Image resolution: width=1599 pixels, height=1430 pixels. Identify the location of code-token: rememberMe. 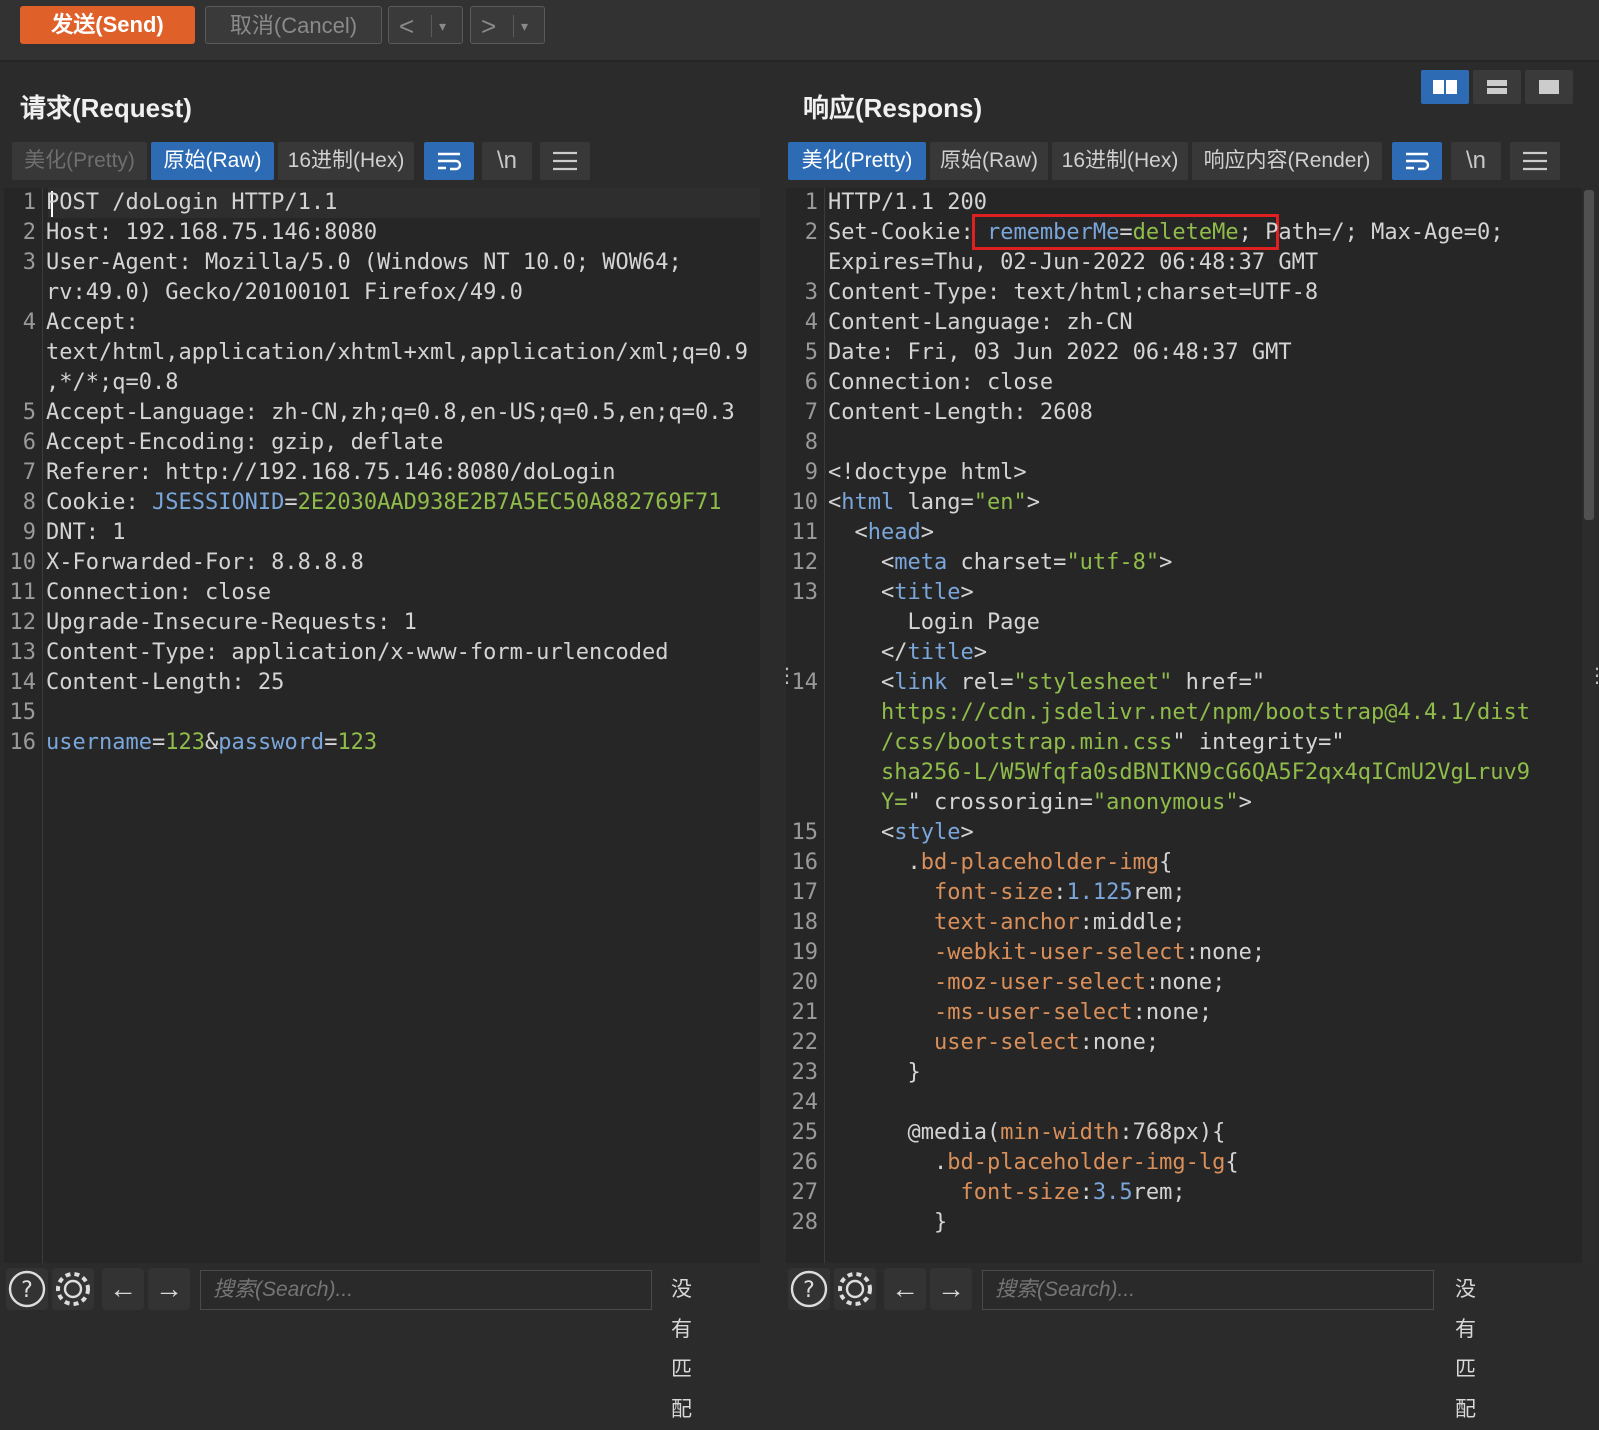
(1053, 232).